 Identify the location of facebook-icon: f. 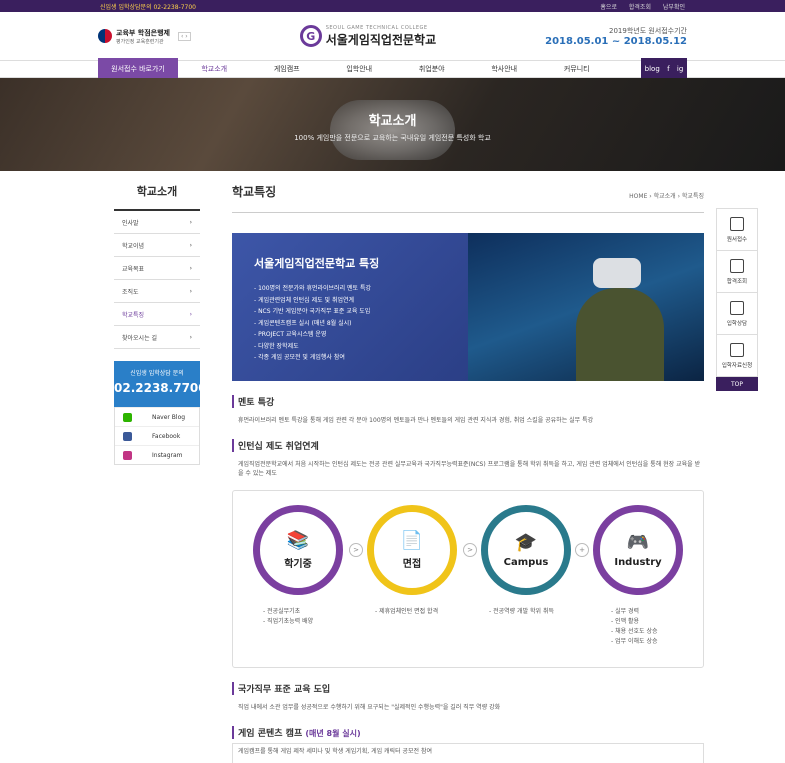
(668, 69).